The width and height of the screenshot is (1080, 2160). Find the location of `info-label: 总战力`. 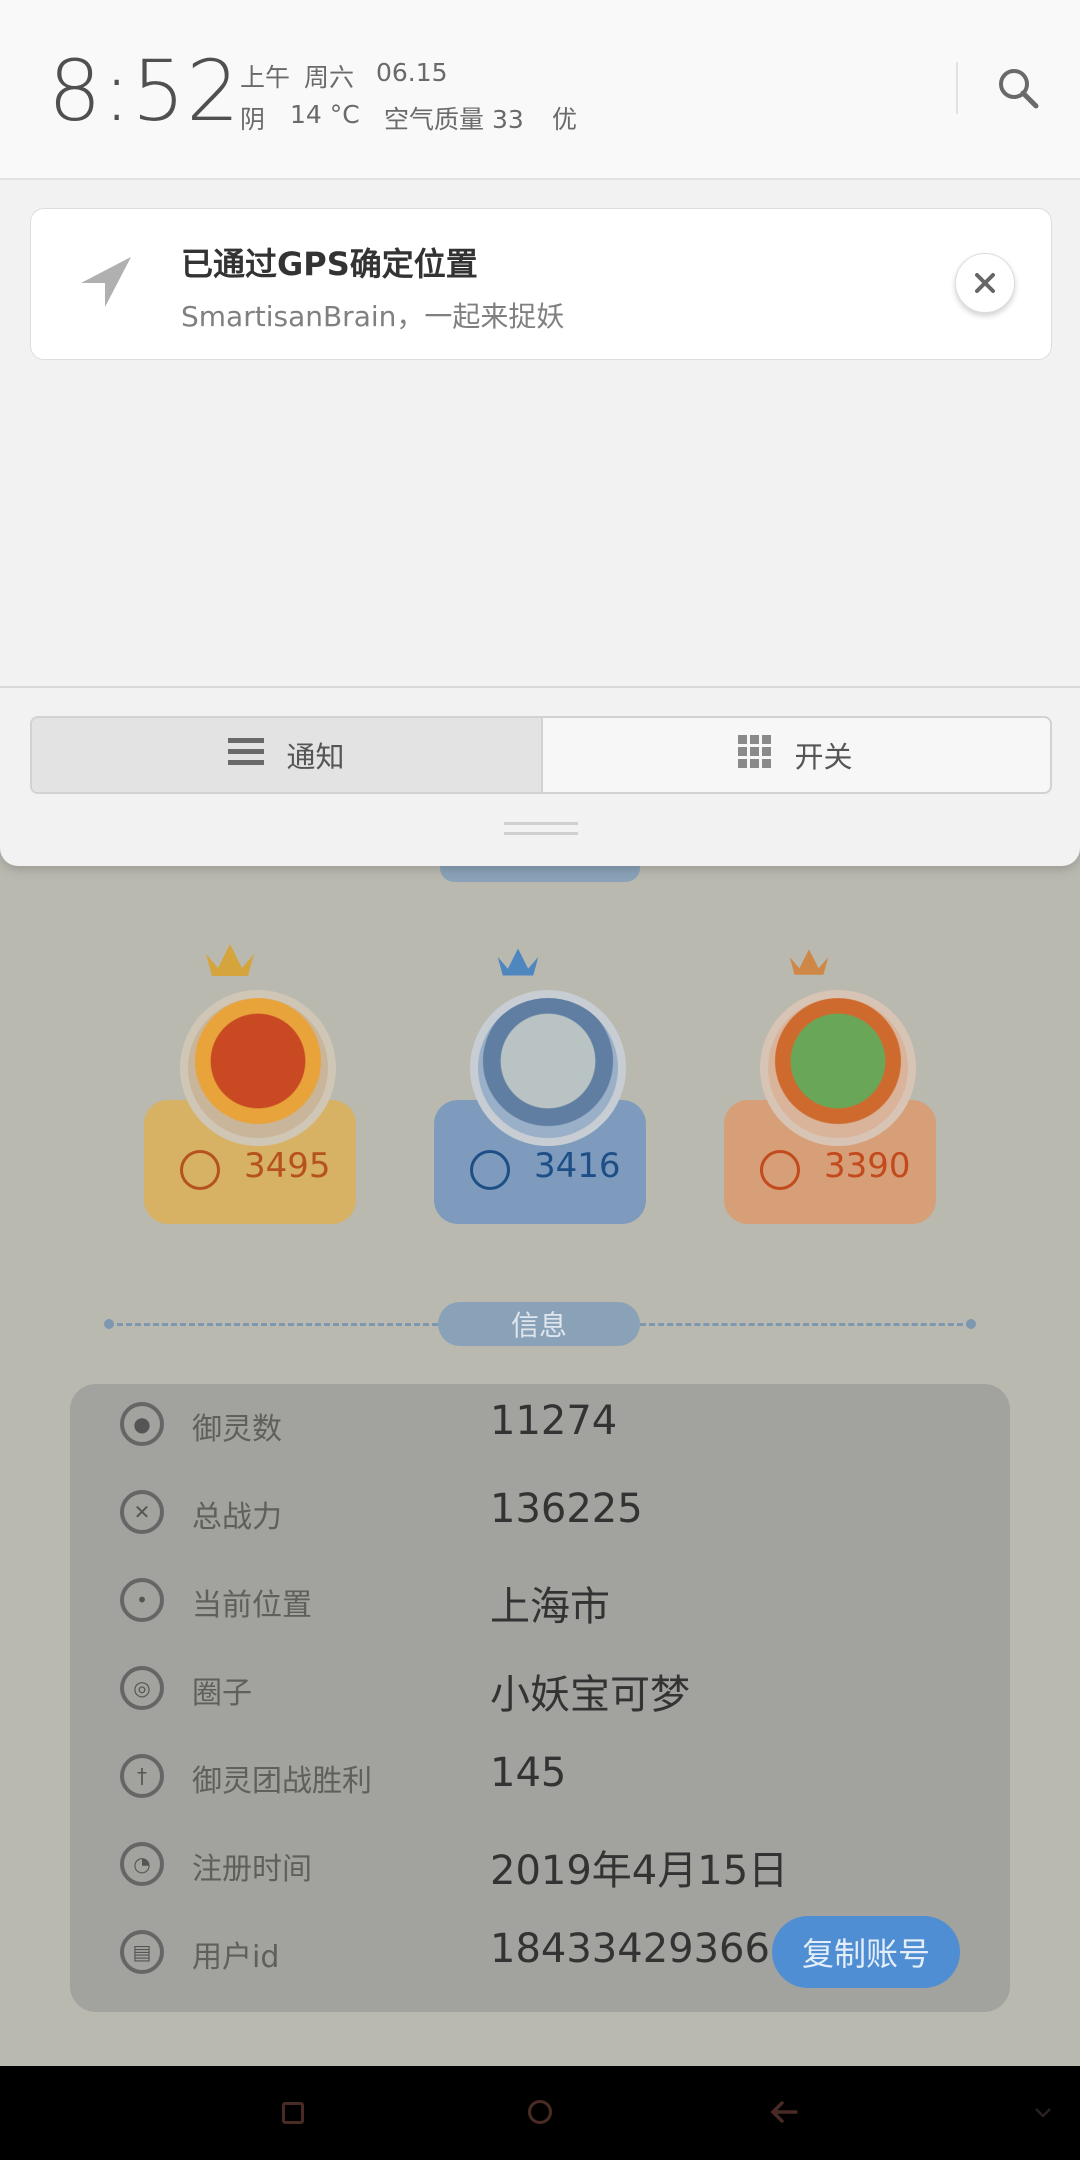

info-label: 总战力 is located at coordinates (237, 1517).